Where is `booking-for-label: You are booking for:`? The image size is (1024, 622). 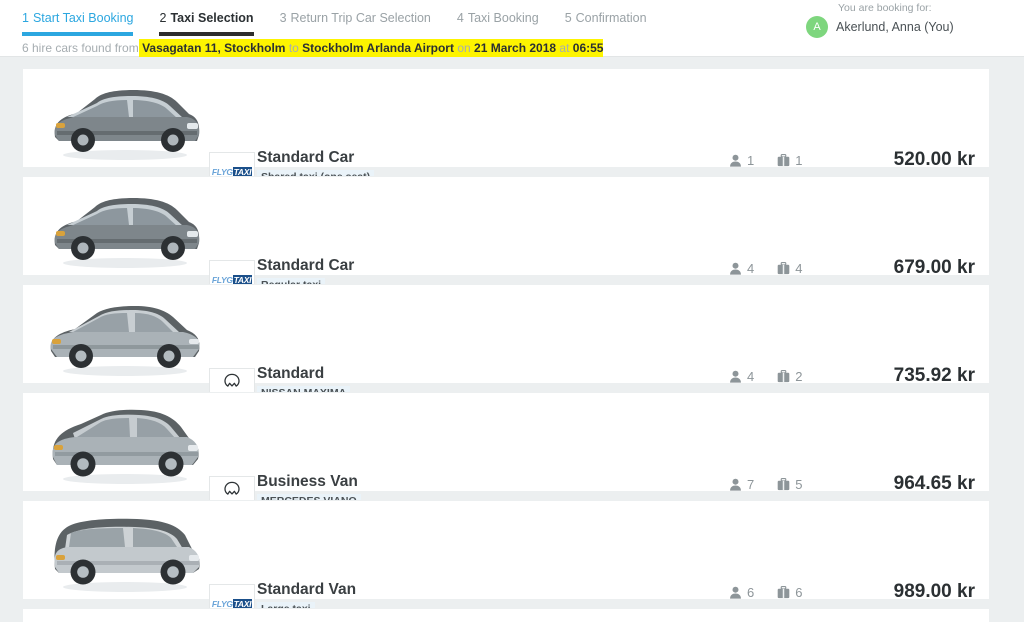 booking-for-label: You are booking for: is located at coordinates (885, 8).